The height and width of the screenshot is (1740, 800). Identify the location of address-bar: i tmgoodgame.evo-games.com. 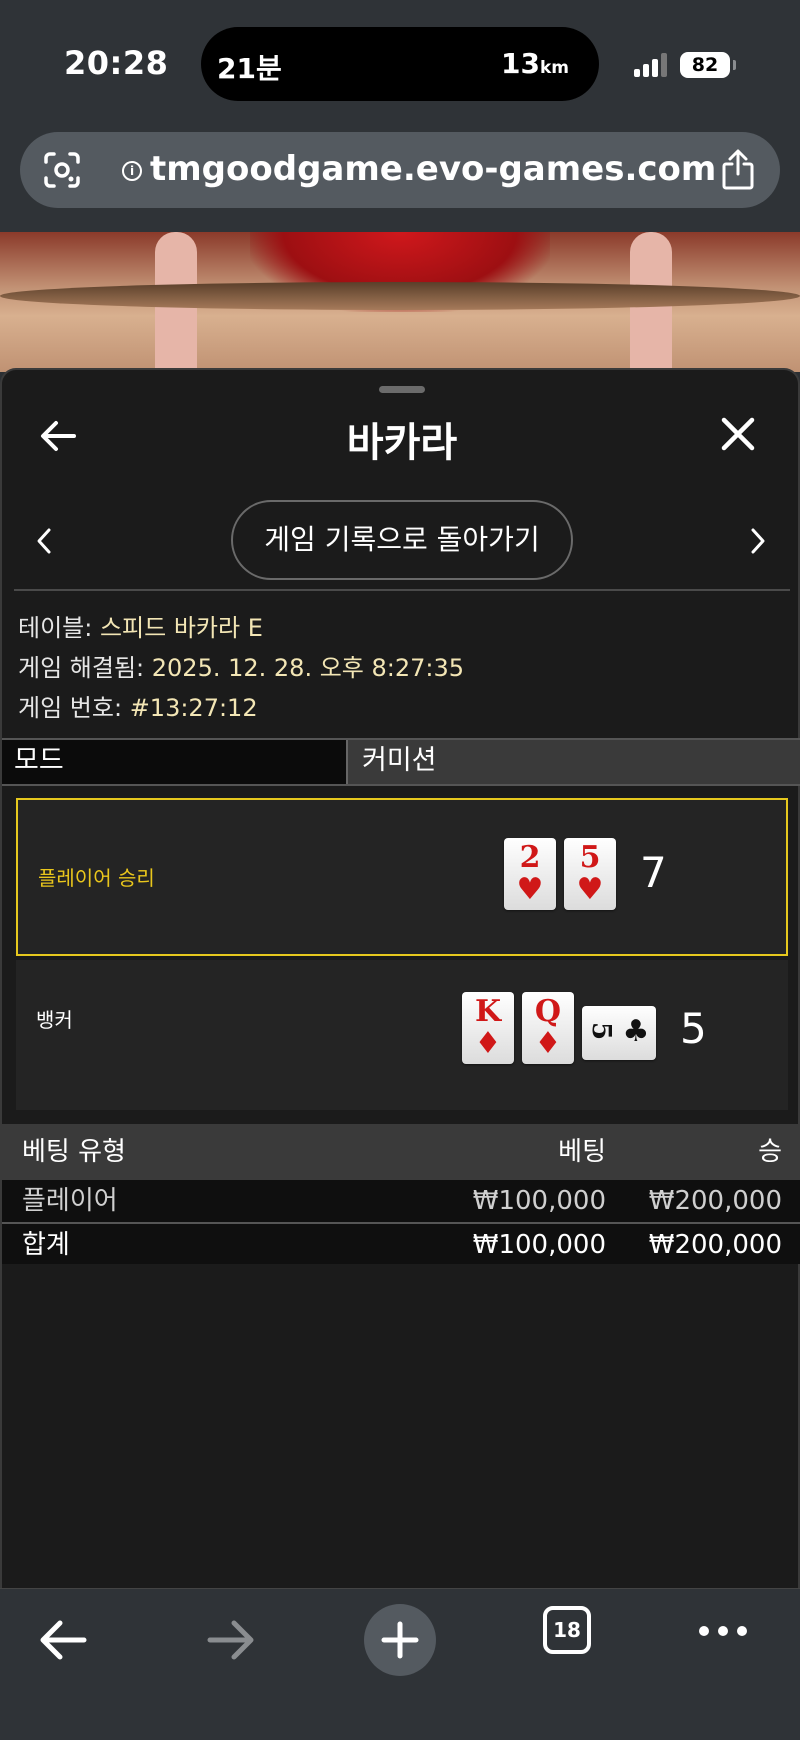
(400, 170).